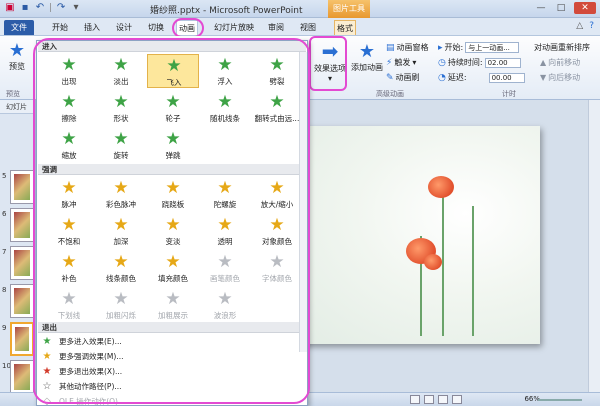  What do you see at coordinates (92, 27) in the screenshot?
I see `tab-insert: 插入` at bounding box center [92, 27].